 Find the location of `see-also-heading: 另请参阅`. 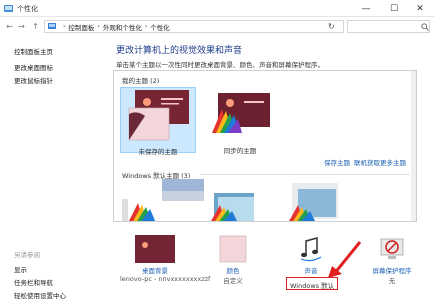

see-also-heading: 另请参阅 is located at coordinates (27, 255).